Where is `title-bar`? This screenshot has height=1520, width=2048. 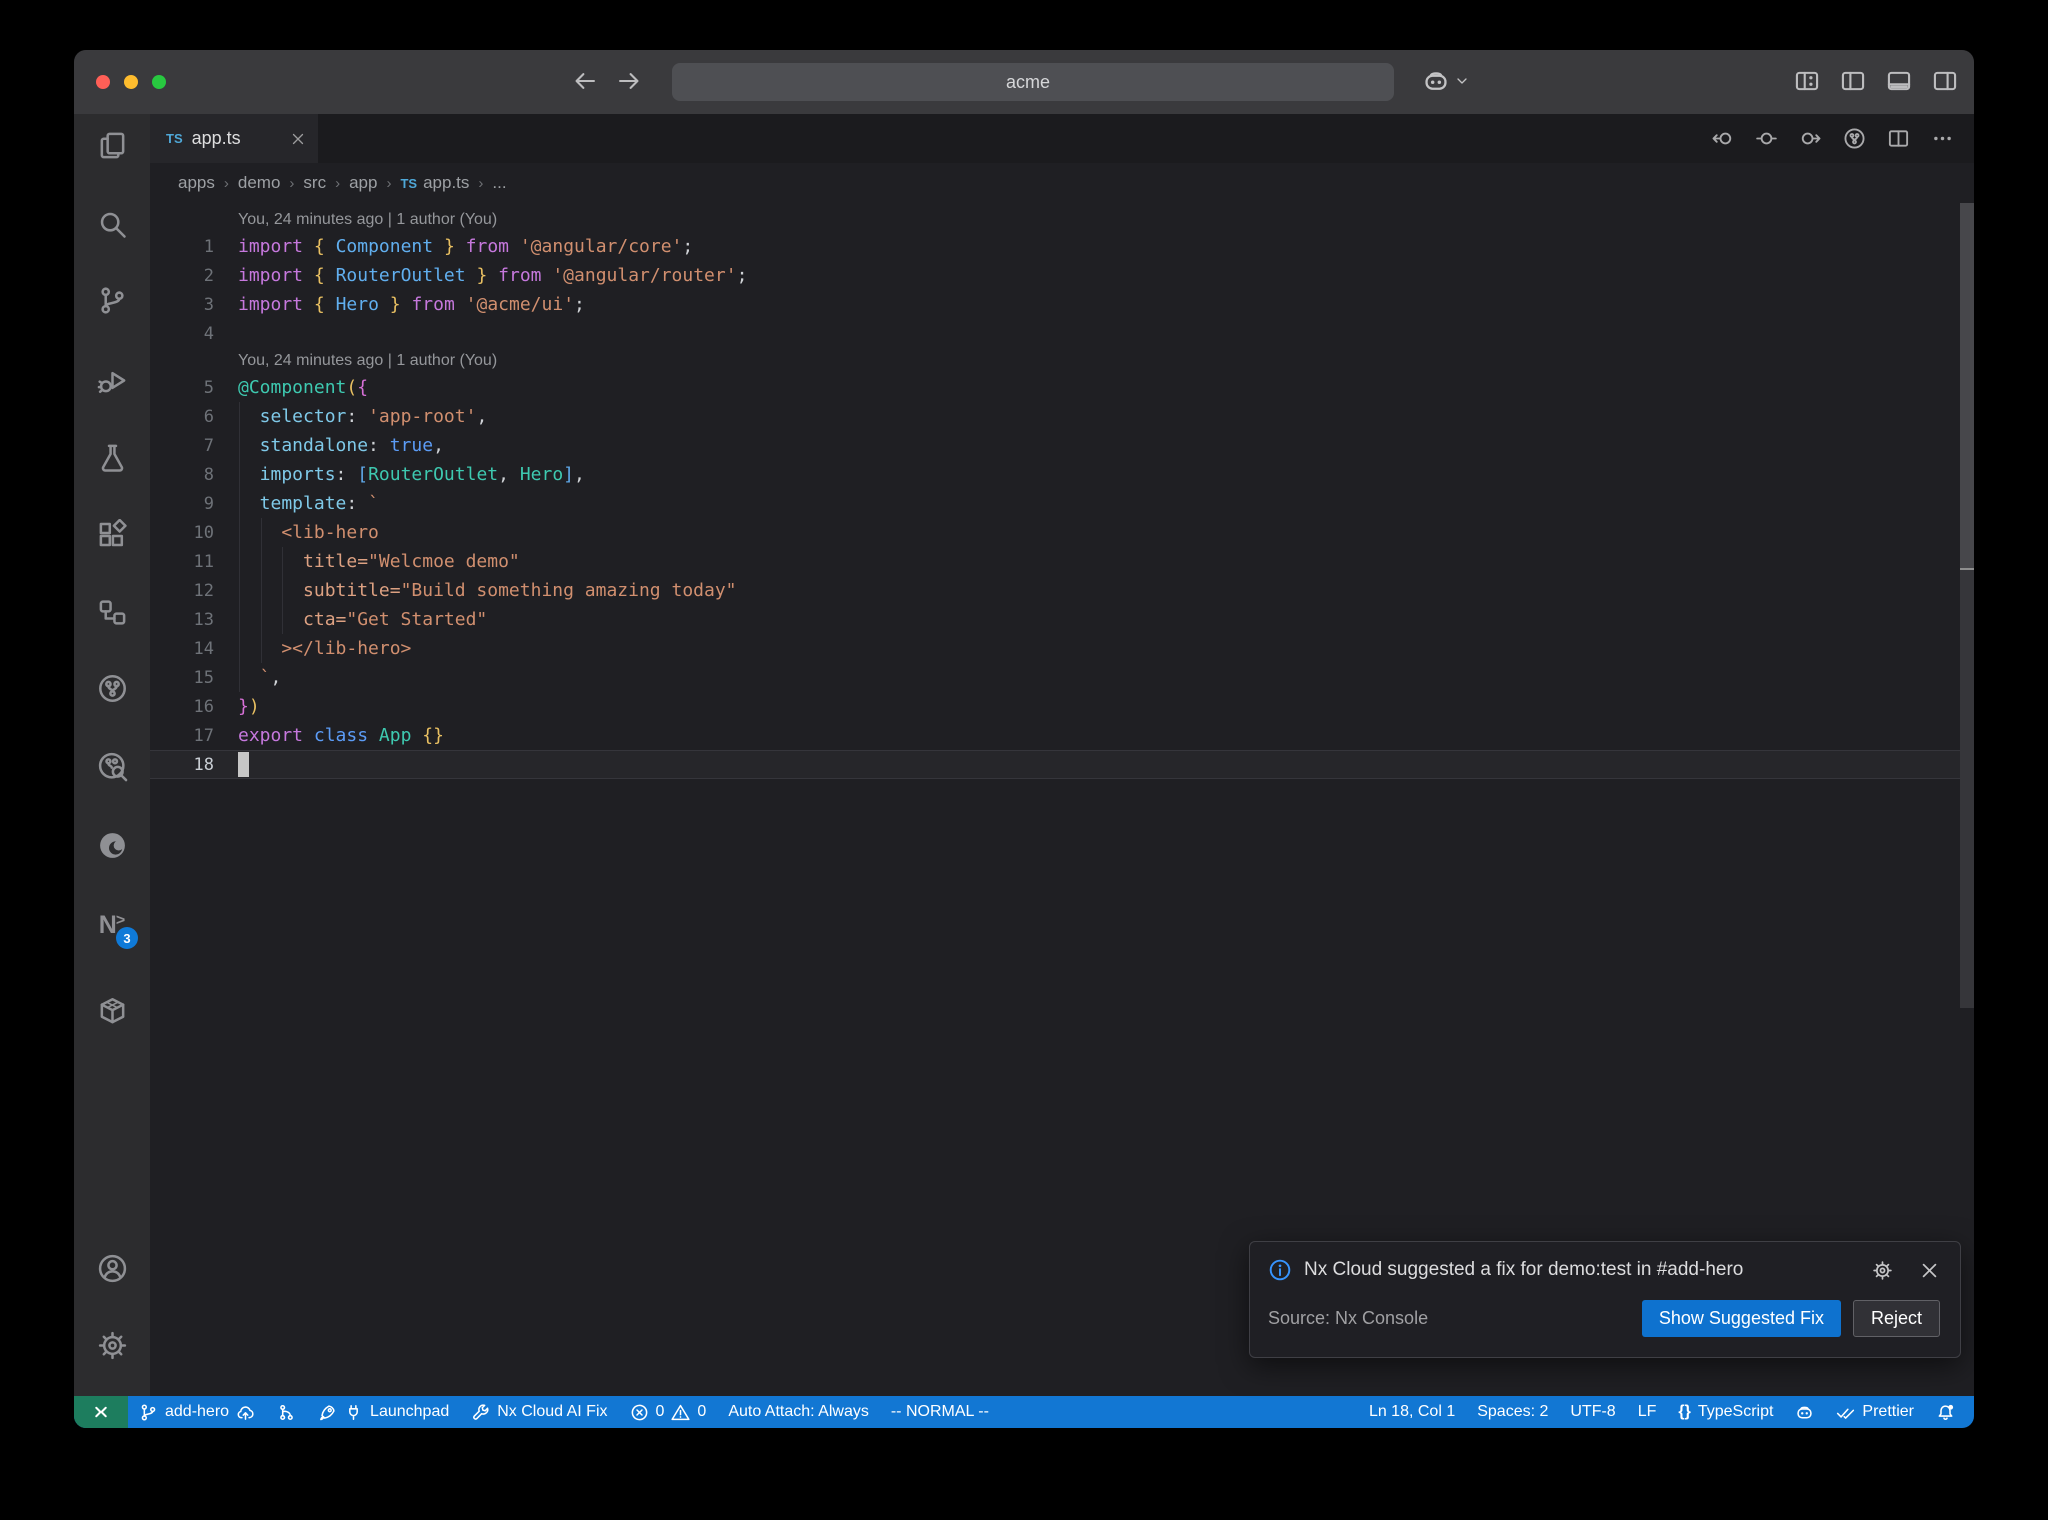
title-bar is located at coordinates (1024, 82).